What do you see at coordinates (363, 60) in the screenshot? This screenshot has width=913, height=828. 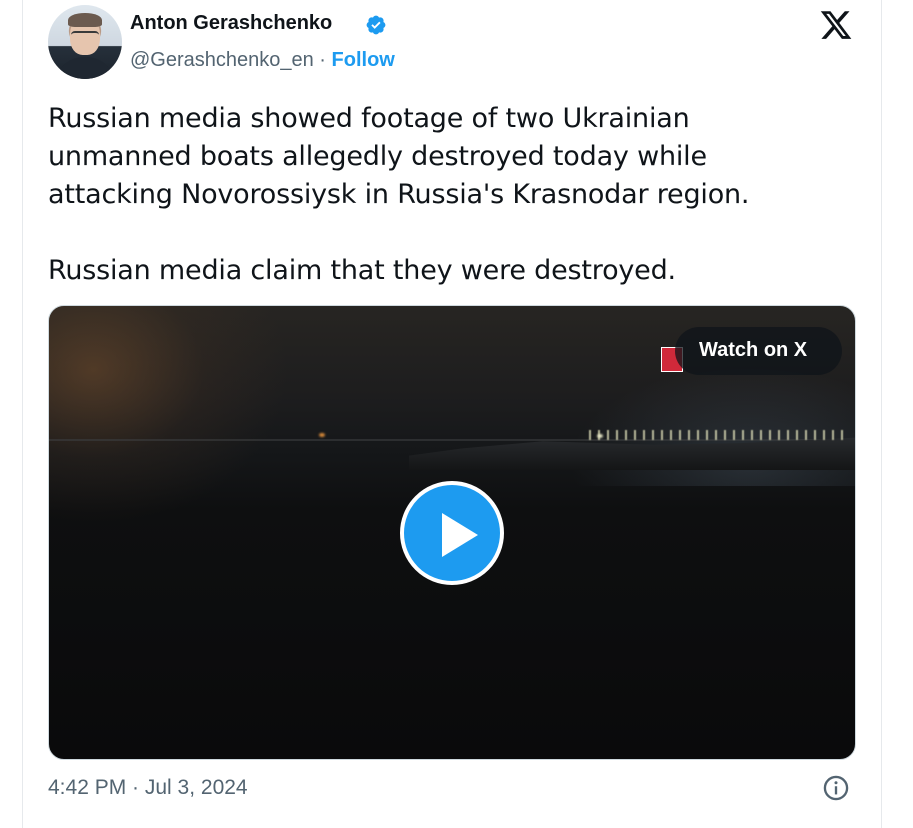 I see `follow-link: Follow` at bounding box center [363, 60].